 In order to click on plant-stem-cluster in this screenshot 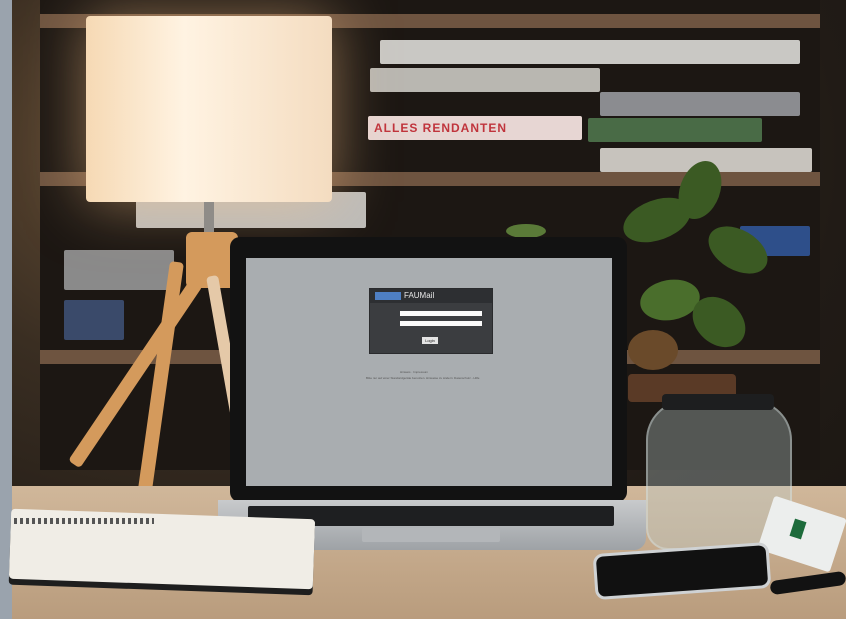, I will do `click(653, 350)`.